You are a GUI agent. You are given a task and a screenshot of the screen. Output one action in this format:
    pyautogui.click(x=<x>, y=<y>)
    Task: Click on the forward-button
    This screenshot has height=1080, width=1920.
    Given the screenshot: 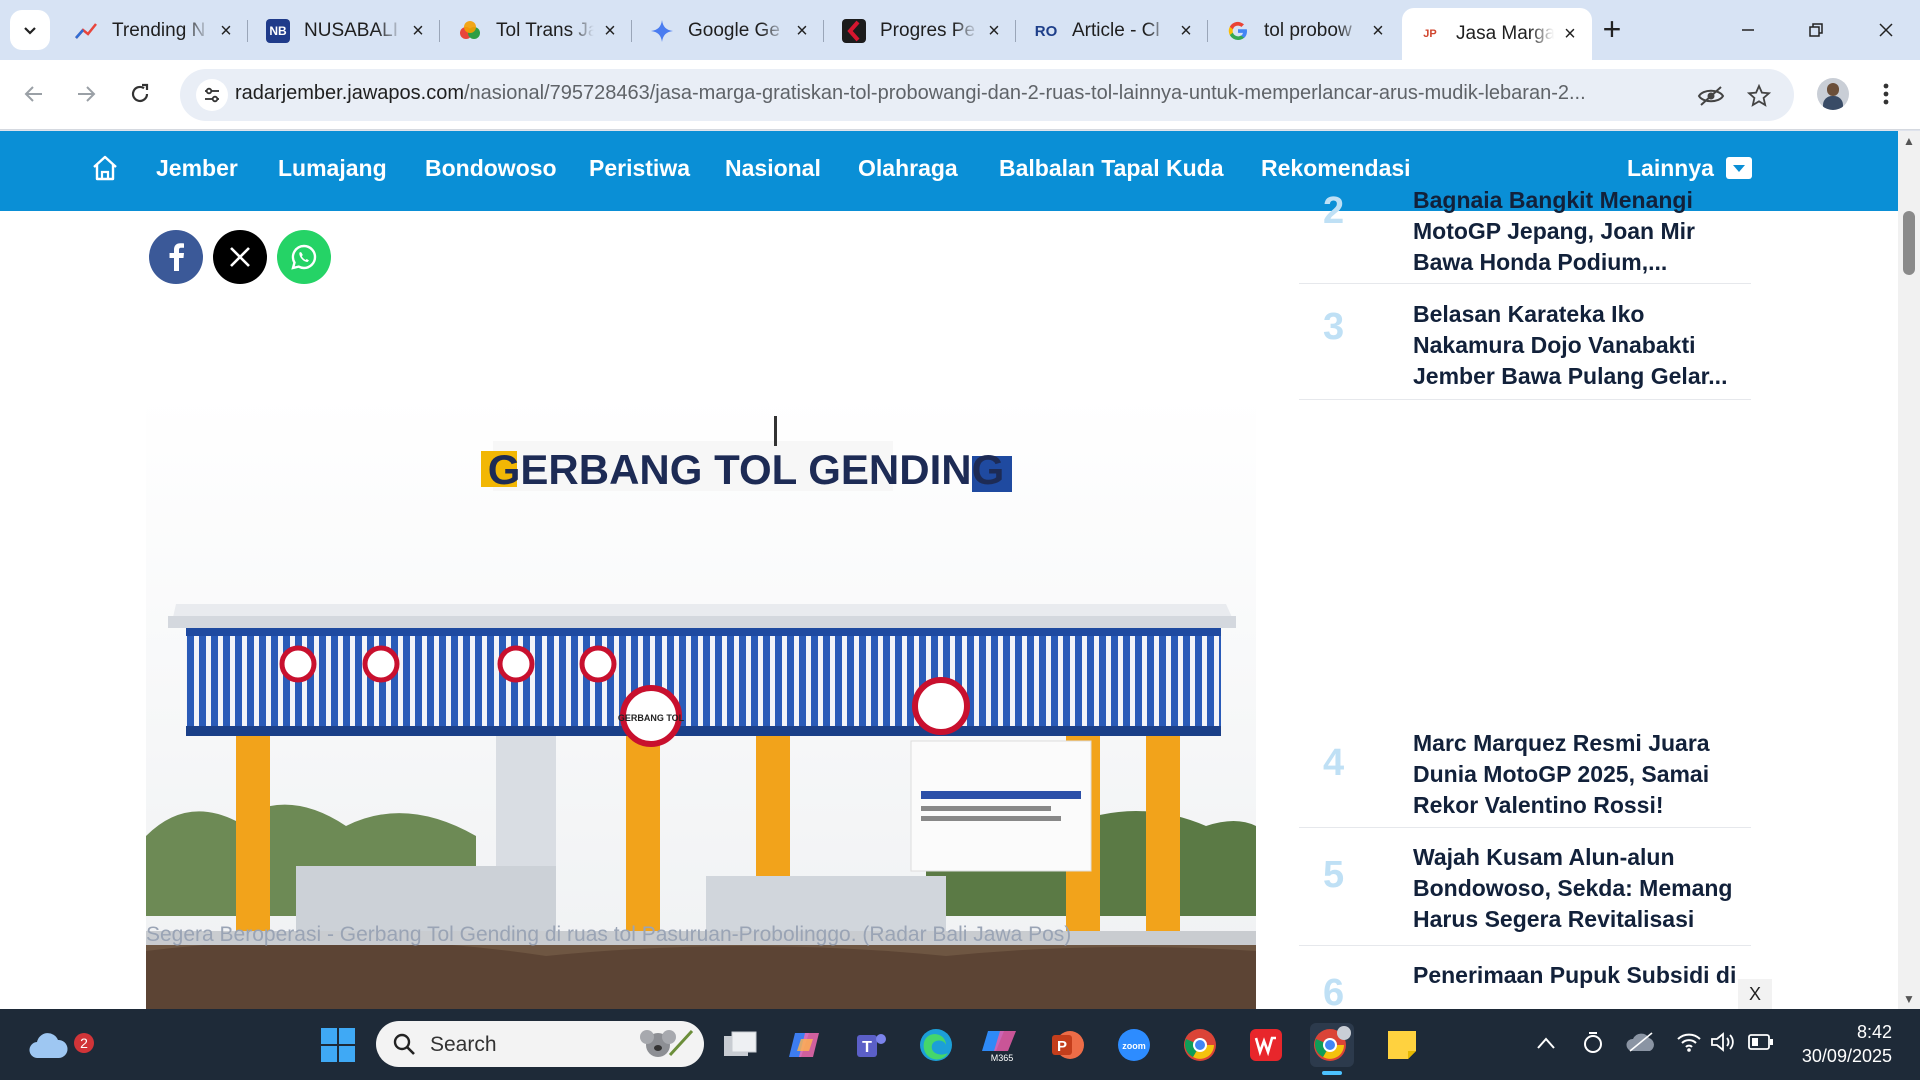 What is the action you would take?
    pyautogui.click(x=86, y=94)
    